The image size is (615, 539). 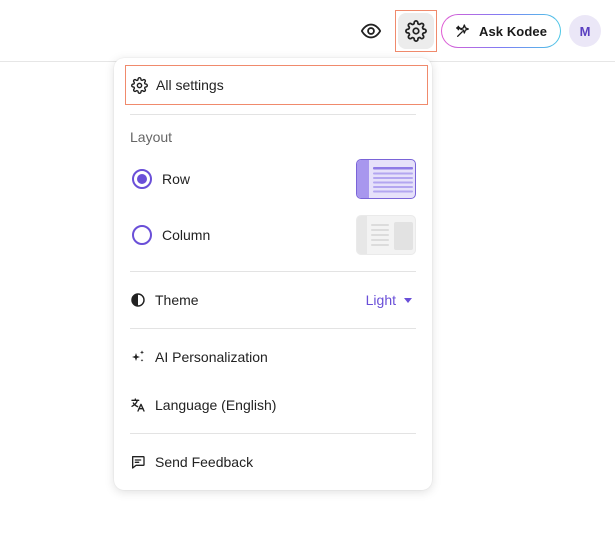 What do you see at coordinates (408, 300) in the screenshot?
I see `caret-down-icon` at bounding box center [408, 300].